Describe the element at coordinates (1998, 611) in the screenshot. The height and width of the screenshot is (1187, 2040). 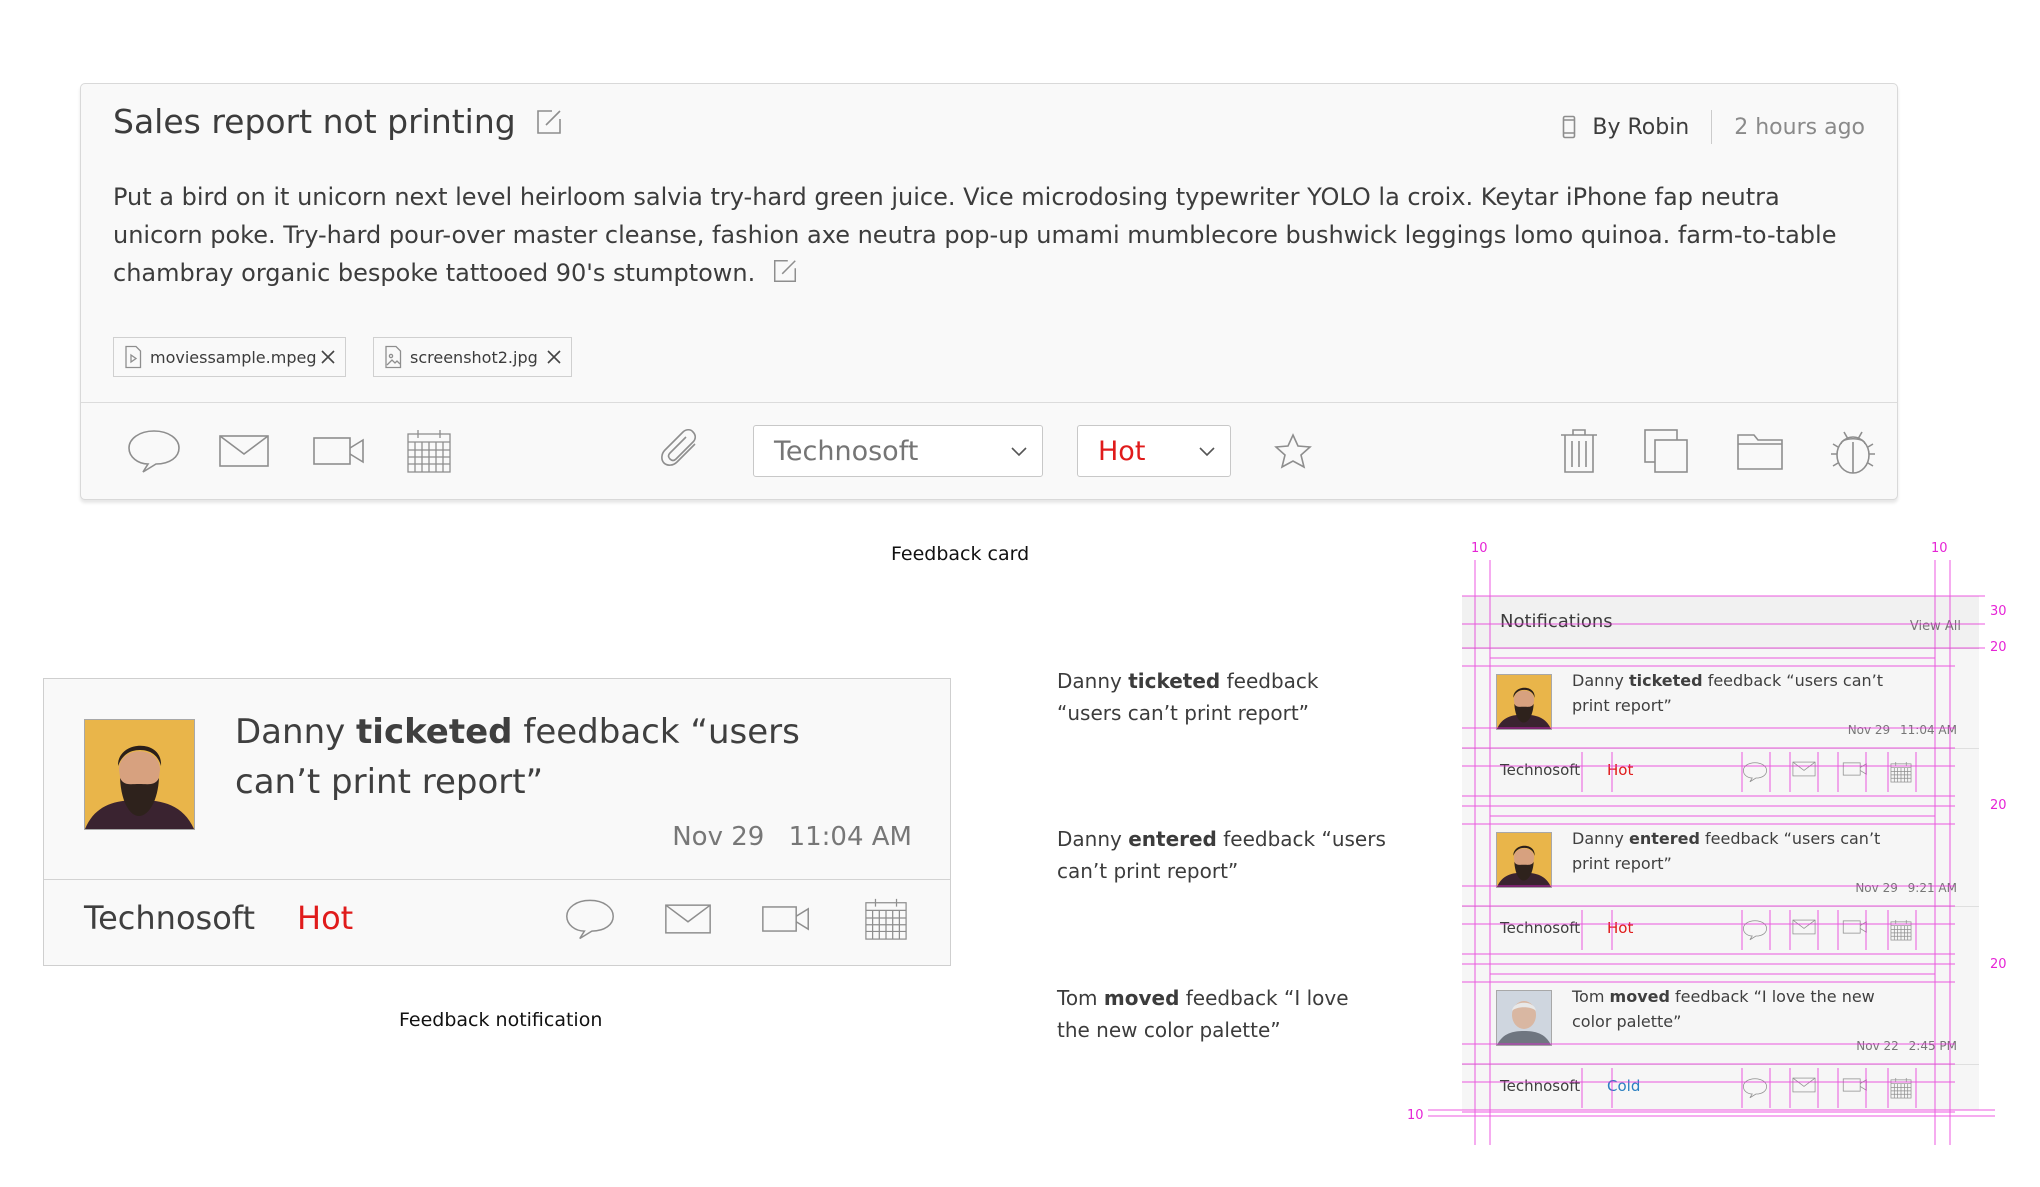
I see `spec-label: 30` at that location.